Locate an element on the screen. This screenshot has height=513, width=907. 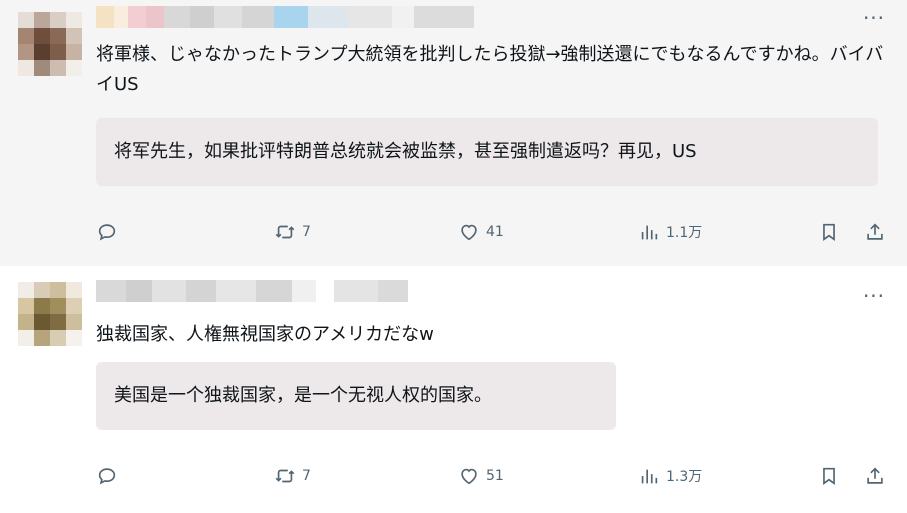
like-count: 41 is located at coordinates (495, 232).